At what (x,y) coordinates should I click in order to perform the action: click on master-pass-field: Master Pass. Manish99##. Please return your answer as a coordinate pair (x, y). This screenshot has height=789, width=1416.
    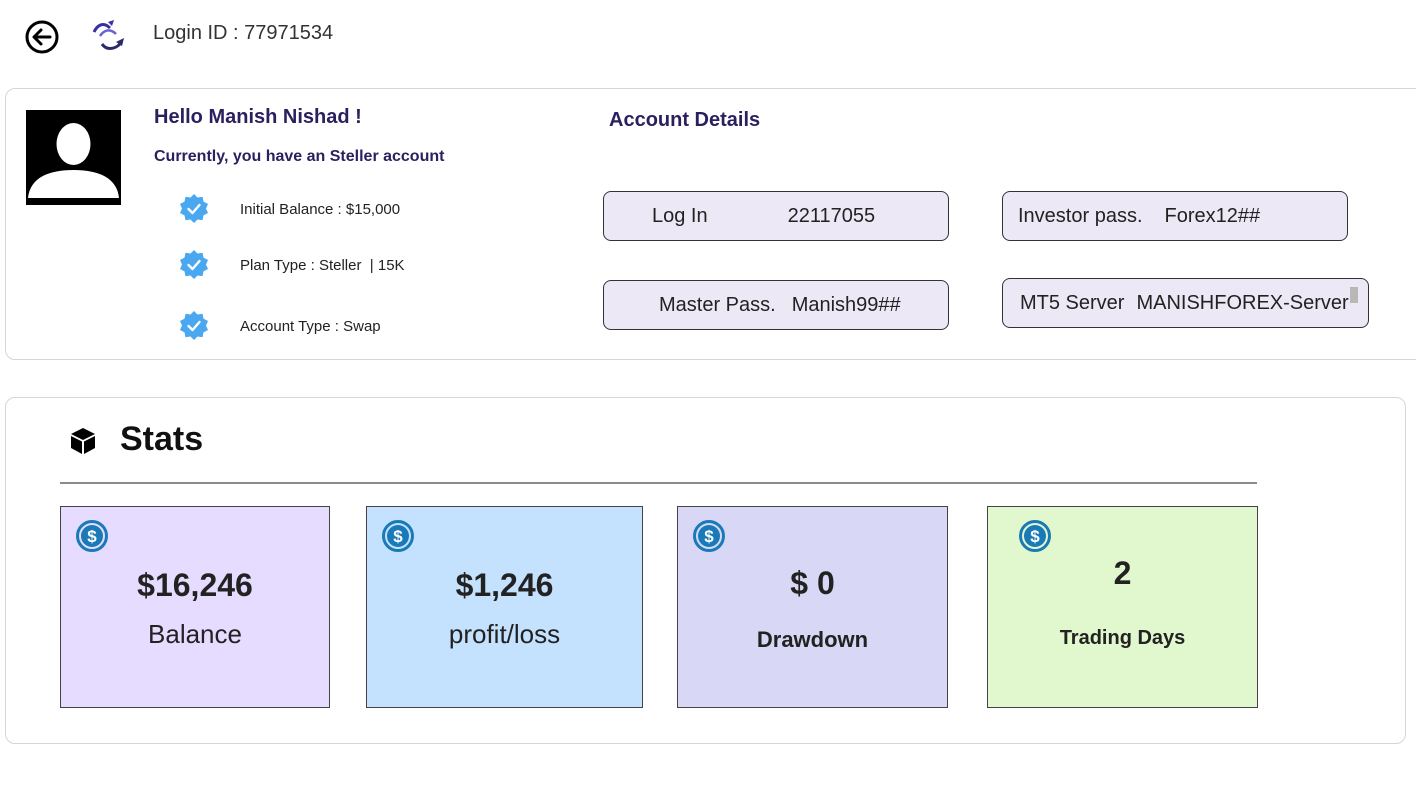
    Looking at the image, I should click on (776, 305).